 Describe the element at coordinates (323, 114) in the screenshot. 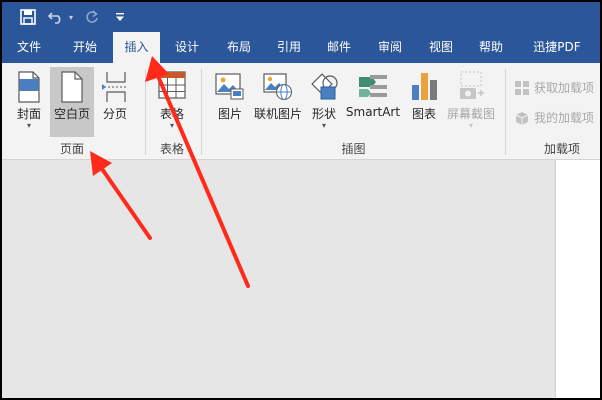

I see `shapes-label: 形状` at that location.